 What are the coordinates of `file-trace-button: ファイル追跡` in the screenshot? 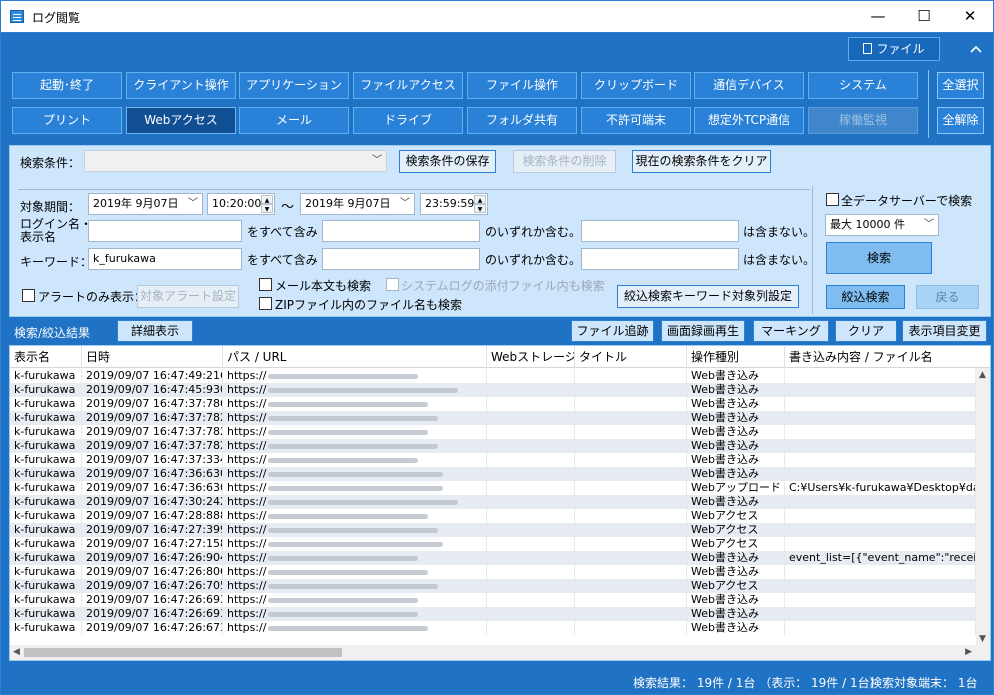 It's located at (612, 331).